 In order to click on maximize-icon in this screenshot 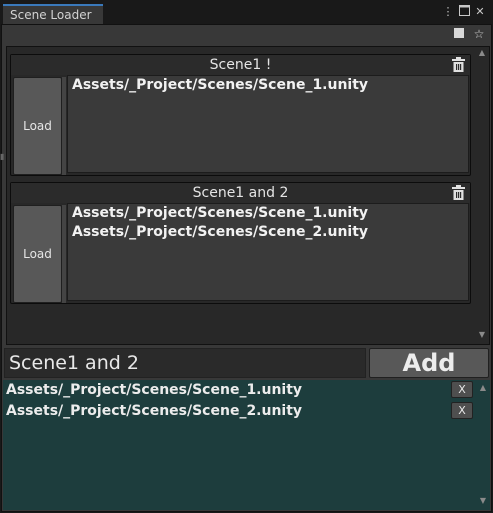, I will do `click(464, 12)`.